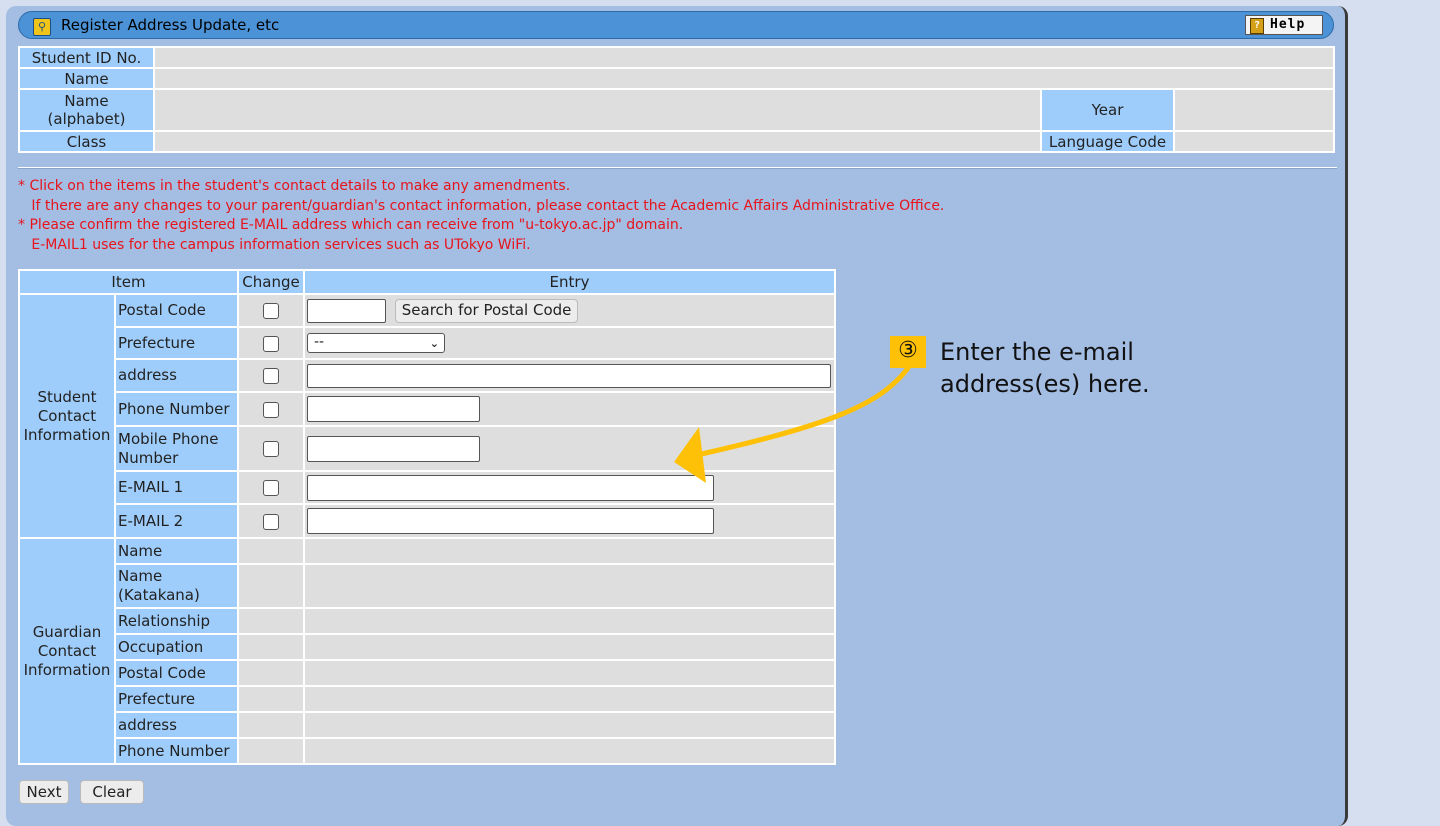  I want to click on change-checkbox-postal-code, so click(271, 311).